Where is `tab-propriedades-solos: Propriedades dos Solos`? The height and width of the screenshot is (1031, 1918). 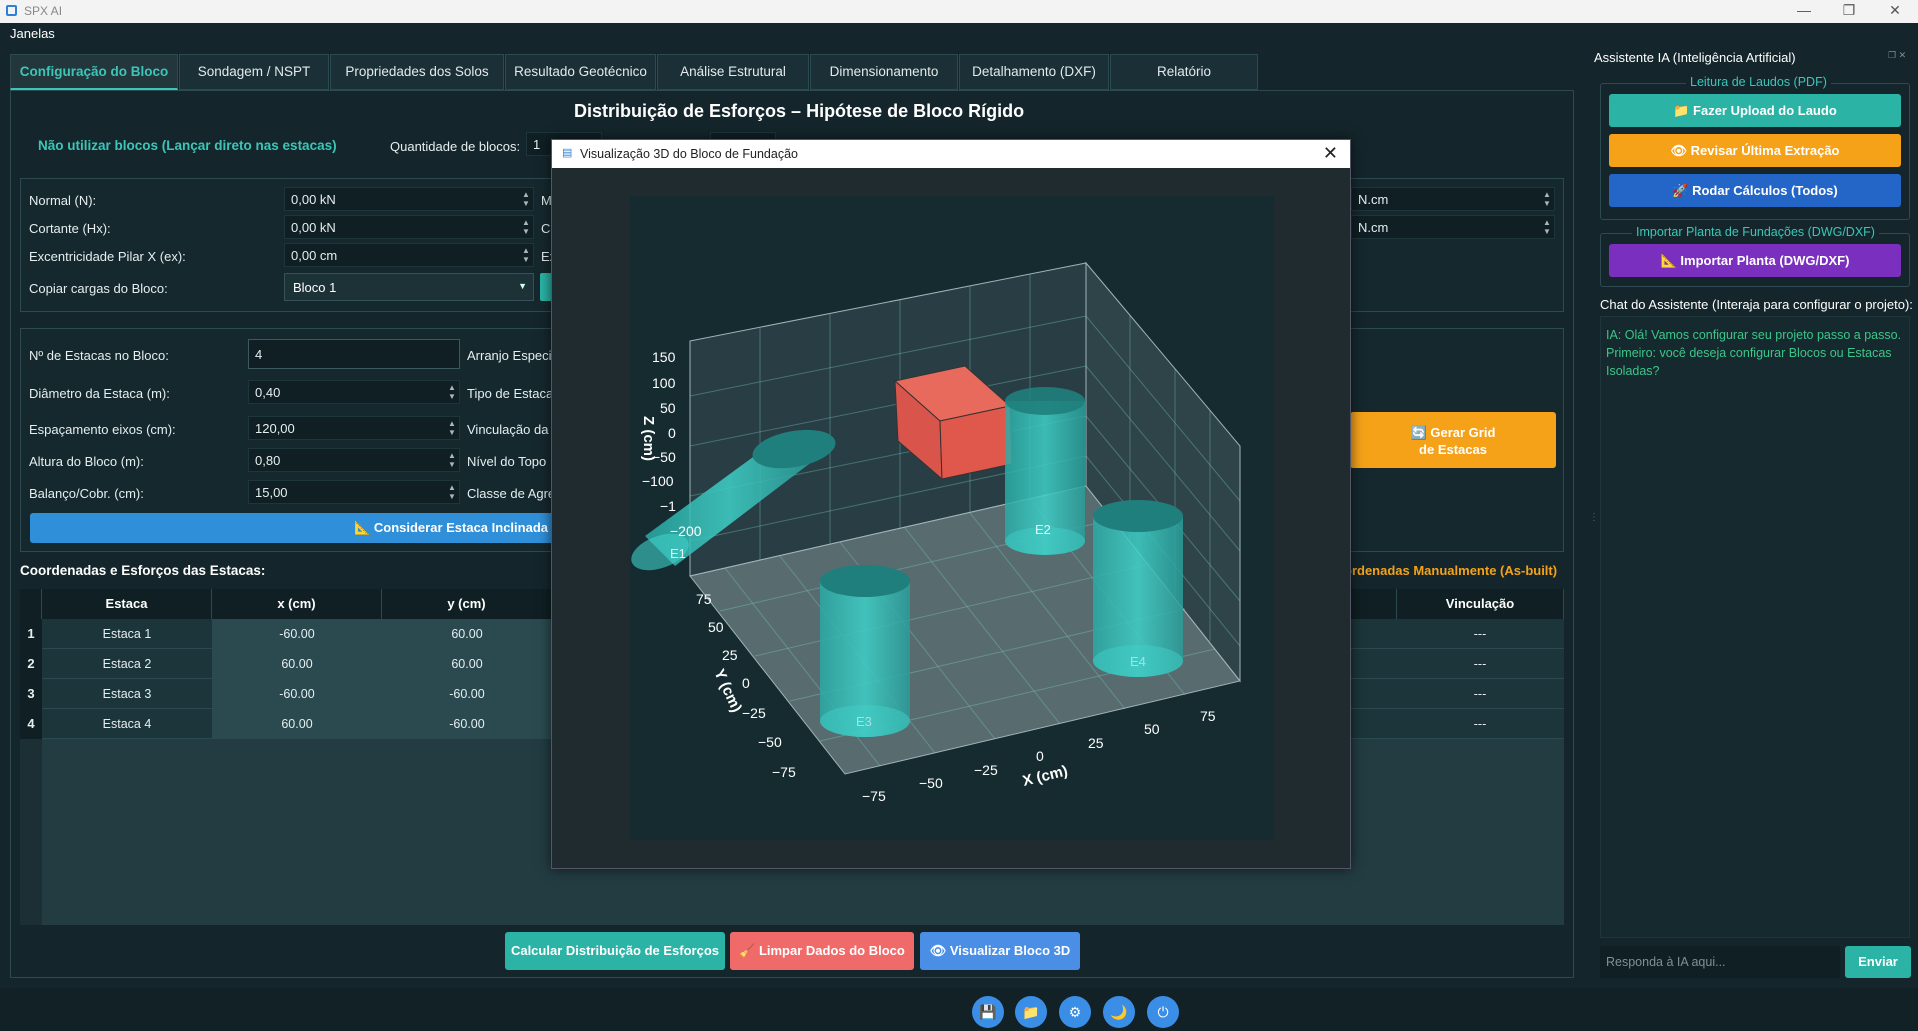 tab-propriedades-solos: Propriedades dos Solos is located at coordinates (417, 72).